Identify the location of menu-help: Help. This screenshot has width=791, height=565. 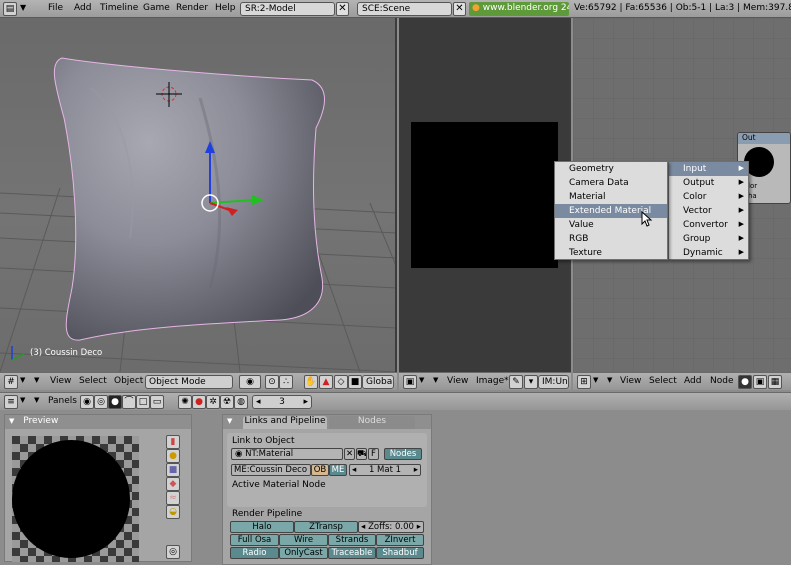
(225, 8).